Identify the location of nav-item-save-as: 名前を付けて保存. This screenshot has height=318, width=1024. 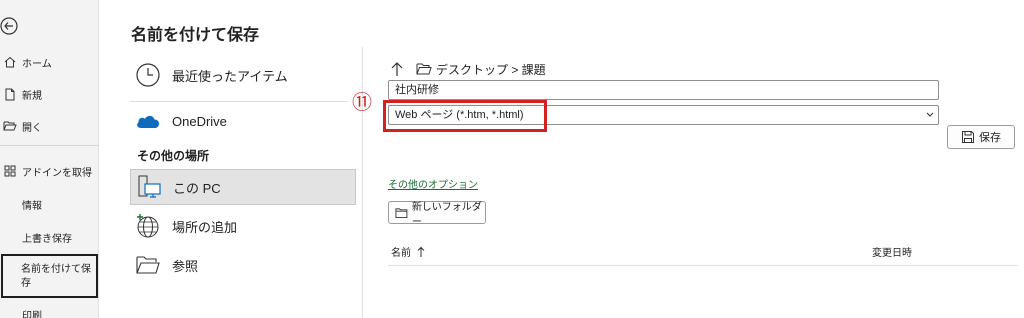
(49, 276).